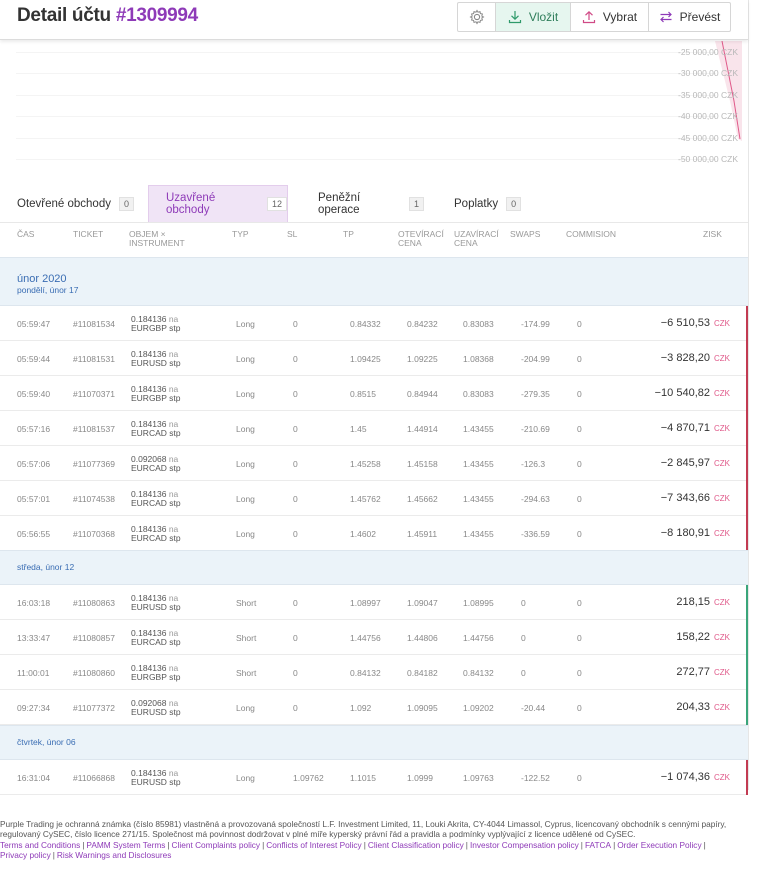 The width and height of the screenshot is (770, 880). Describe the element at coordinates (693, 707) in the screenshot. I see `profit-value: 204,33` at that location.